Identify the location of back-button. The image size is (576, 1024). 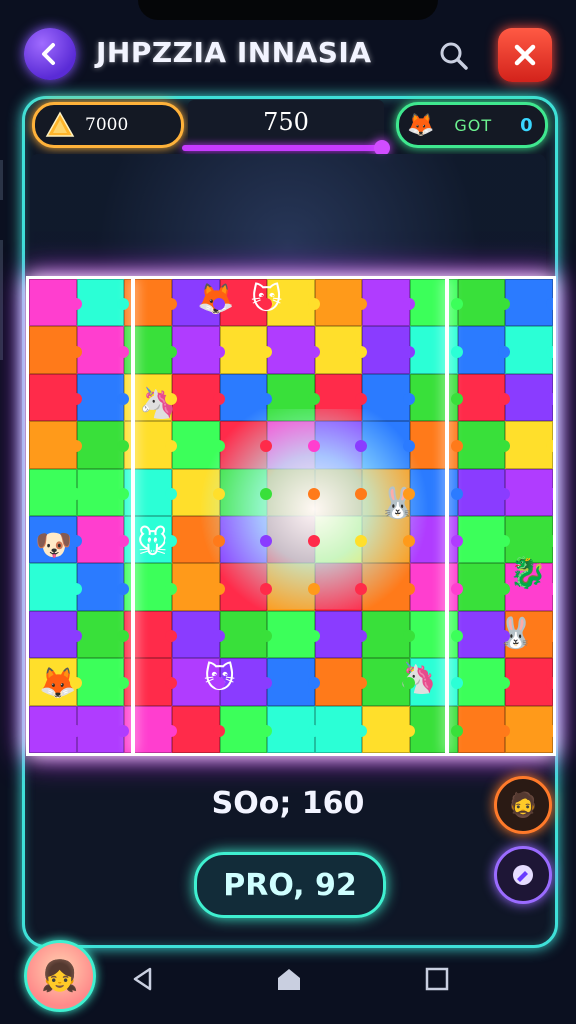
(50, 54).